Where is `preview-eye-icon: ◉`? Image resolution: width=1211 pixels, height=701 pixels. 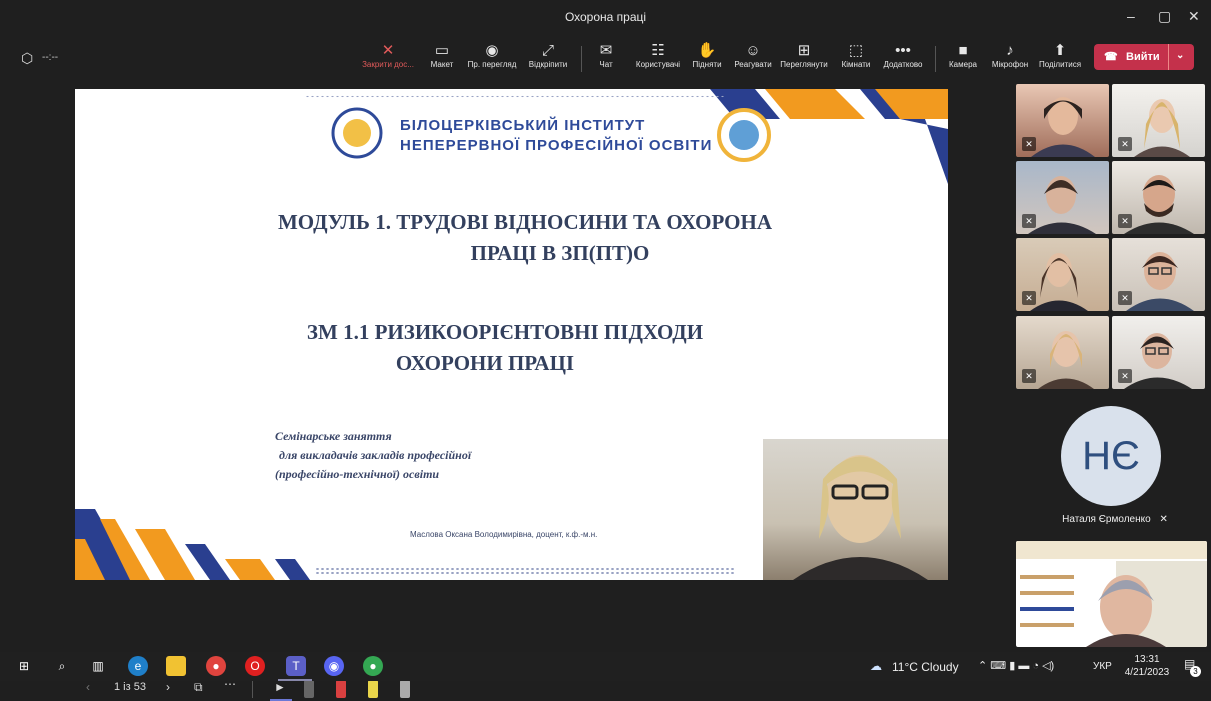 preview-eye-icon: ◉ is located at coordinates (492, 50).